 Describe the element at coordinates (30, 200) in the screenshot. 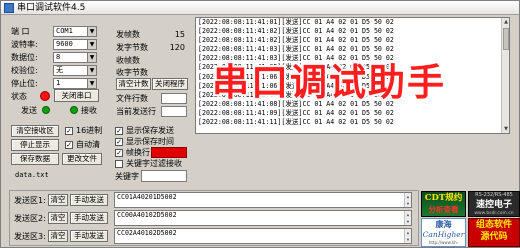

I see `send-area-1-label: 发送区1:` at that location.